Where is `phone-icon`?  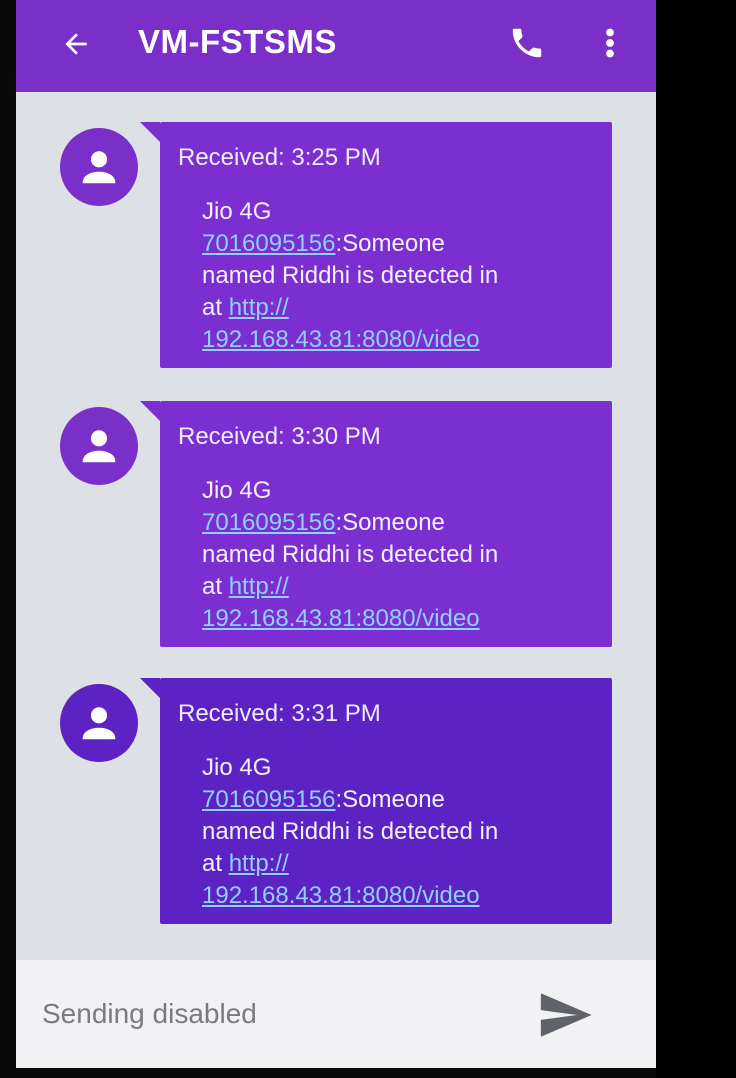
phone-icon is located at coordinates (527, 43).